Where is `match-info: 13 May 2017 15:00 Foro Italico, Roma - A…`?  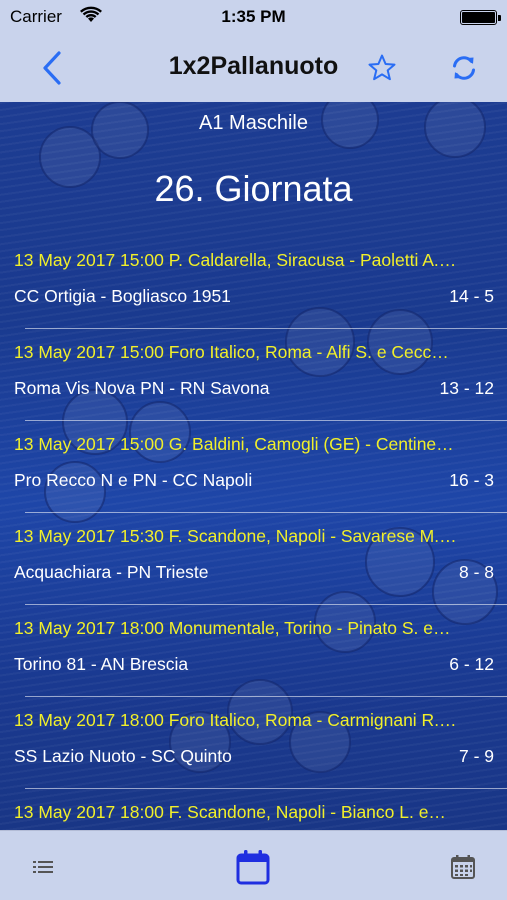
match-info: 13 May 2017 15:00 Foro Italico, Roma - A… is located at coordinates (231, 352).